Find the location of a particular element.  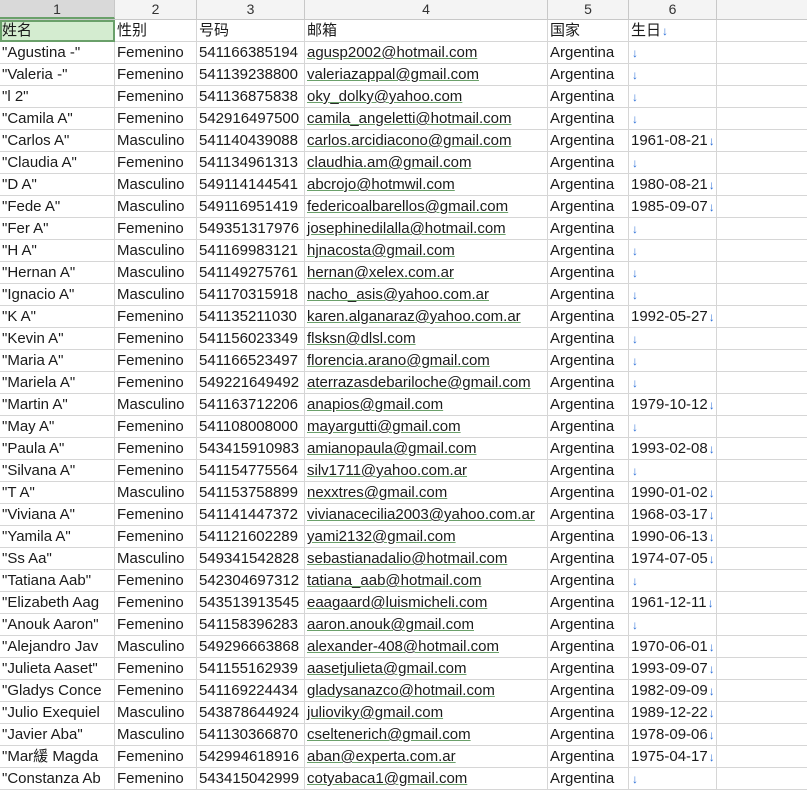

email-cell: hjnacosta@gmail.com is located at coordinates (426, 251).